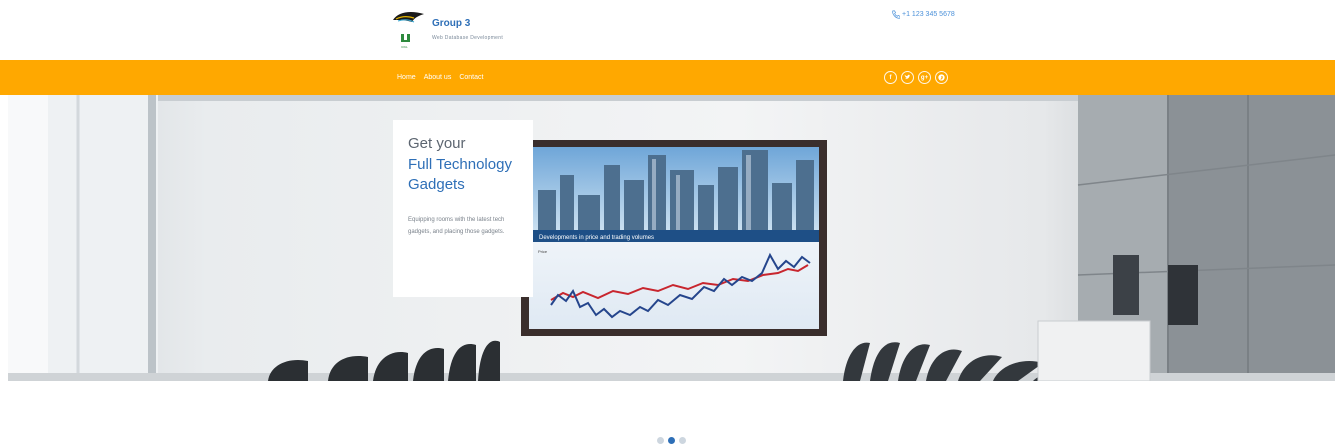 The width and height of the screenshot is (1335, 445). Describe the element at coordinates (468, 38) in the screenshot. I see `brand-subtitle: Web Database Development` at that location.